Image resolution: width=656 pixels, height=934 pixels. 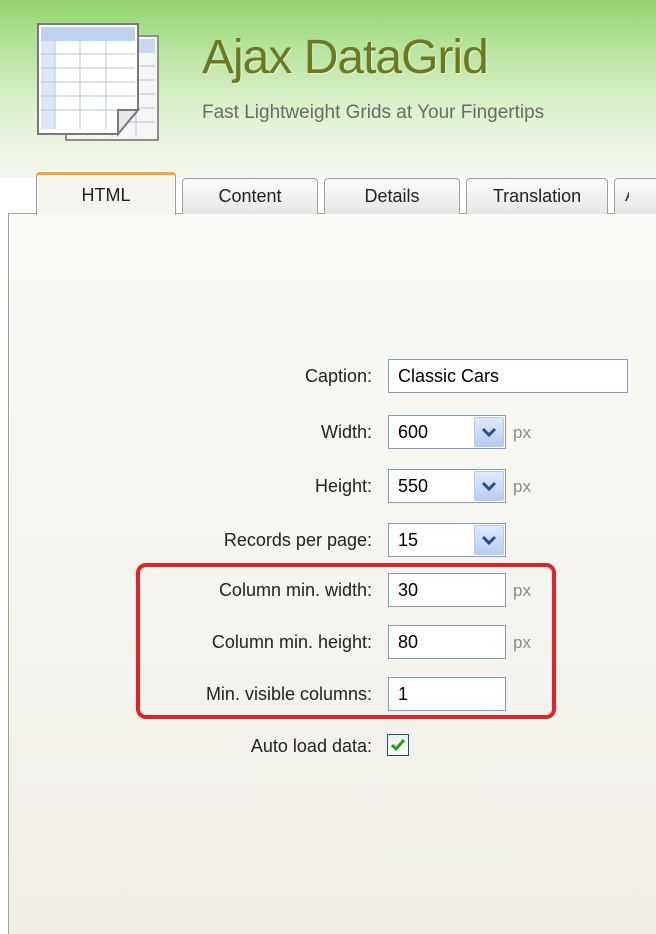 What do you see at coordinates (413, 486) in the screenshot?
I see `height-value: 550` at bounding box center [413, 486].